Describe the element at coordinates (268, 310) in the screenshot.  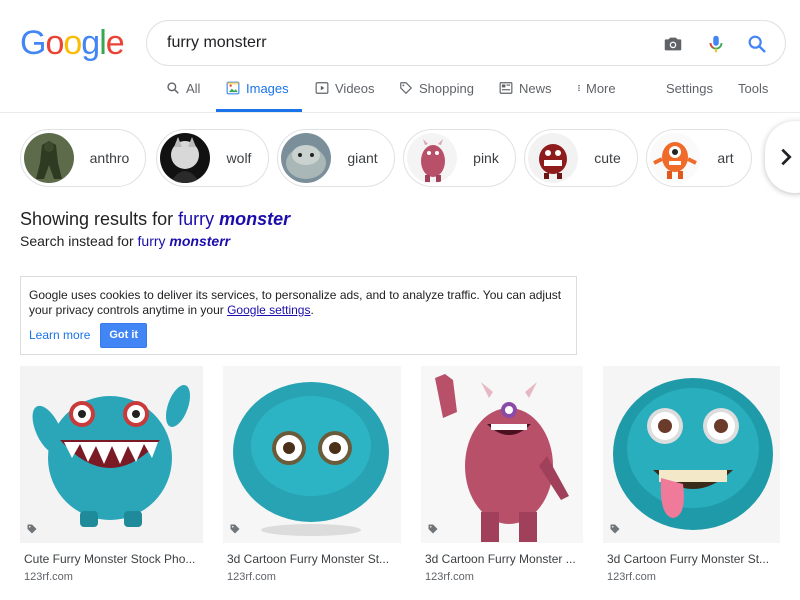
I see `google-settings-link: Google settings` at that location.